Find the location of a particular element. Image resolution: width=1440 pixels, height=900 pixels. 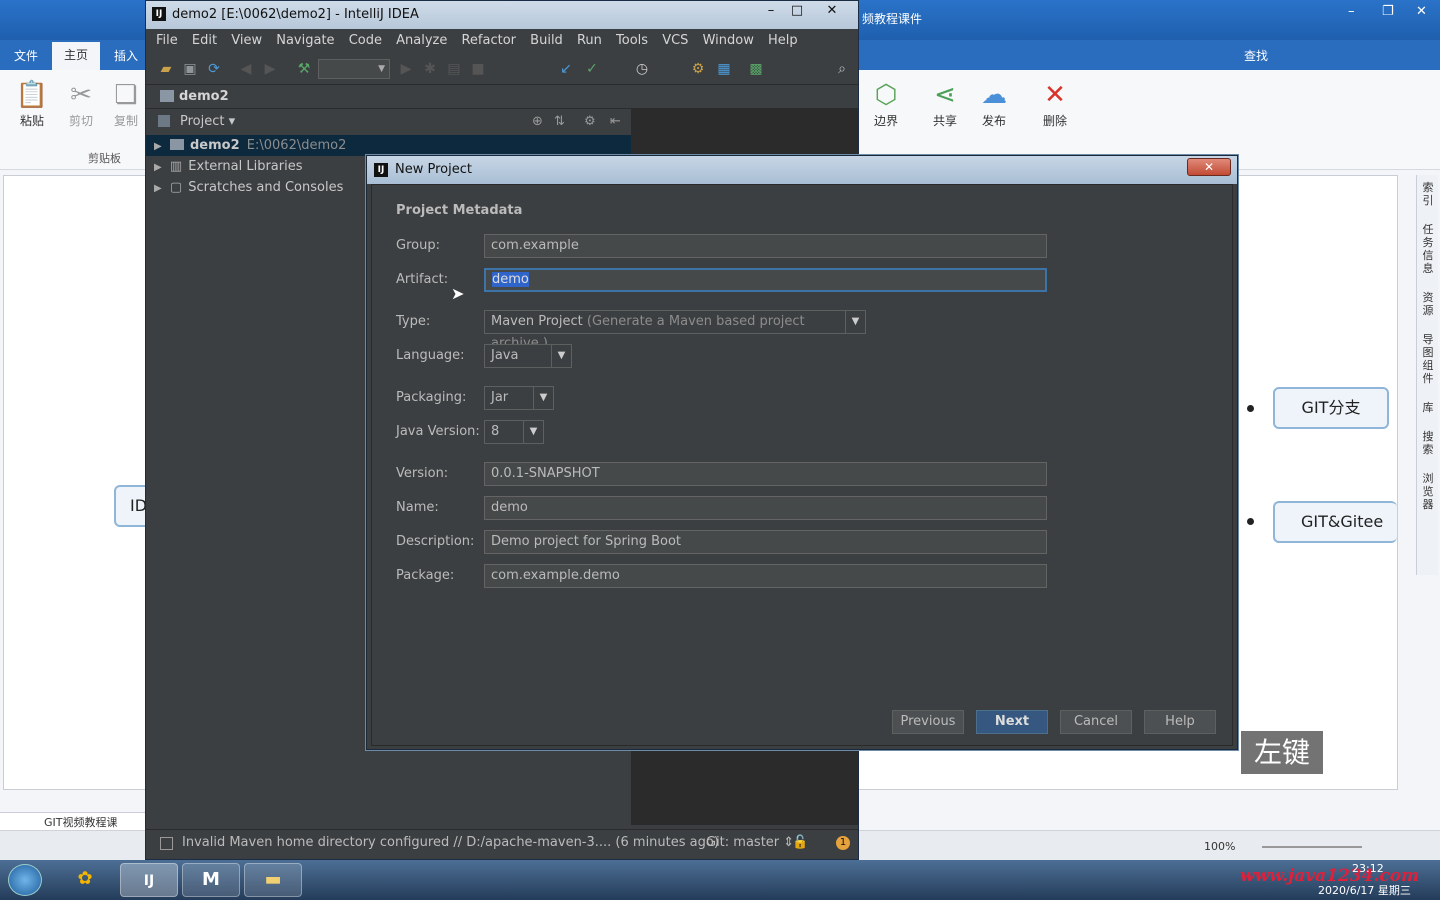

search-everywhere-icon: ⌕ is located at coordinates (842, 69).